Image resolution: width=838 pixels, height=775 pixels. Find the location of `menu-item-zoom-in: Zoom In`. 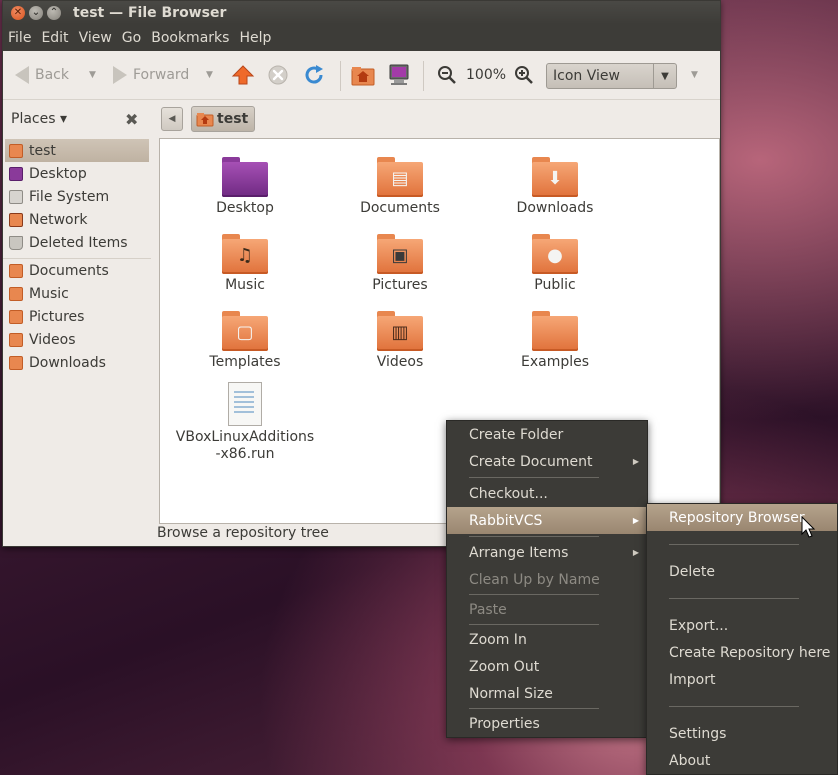

menu-item-zoom-in: Zoom In is located at coordinates (547, 639).